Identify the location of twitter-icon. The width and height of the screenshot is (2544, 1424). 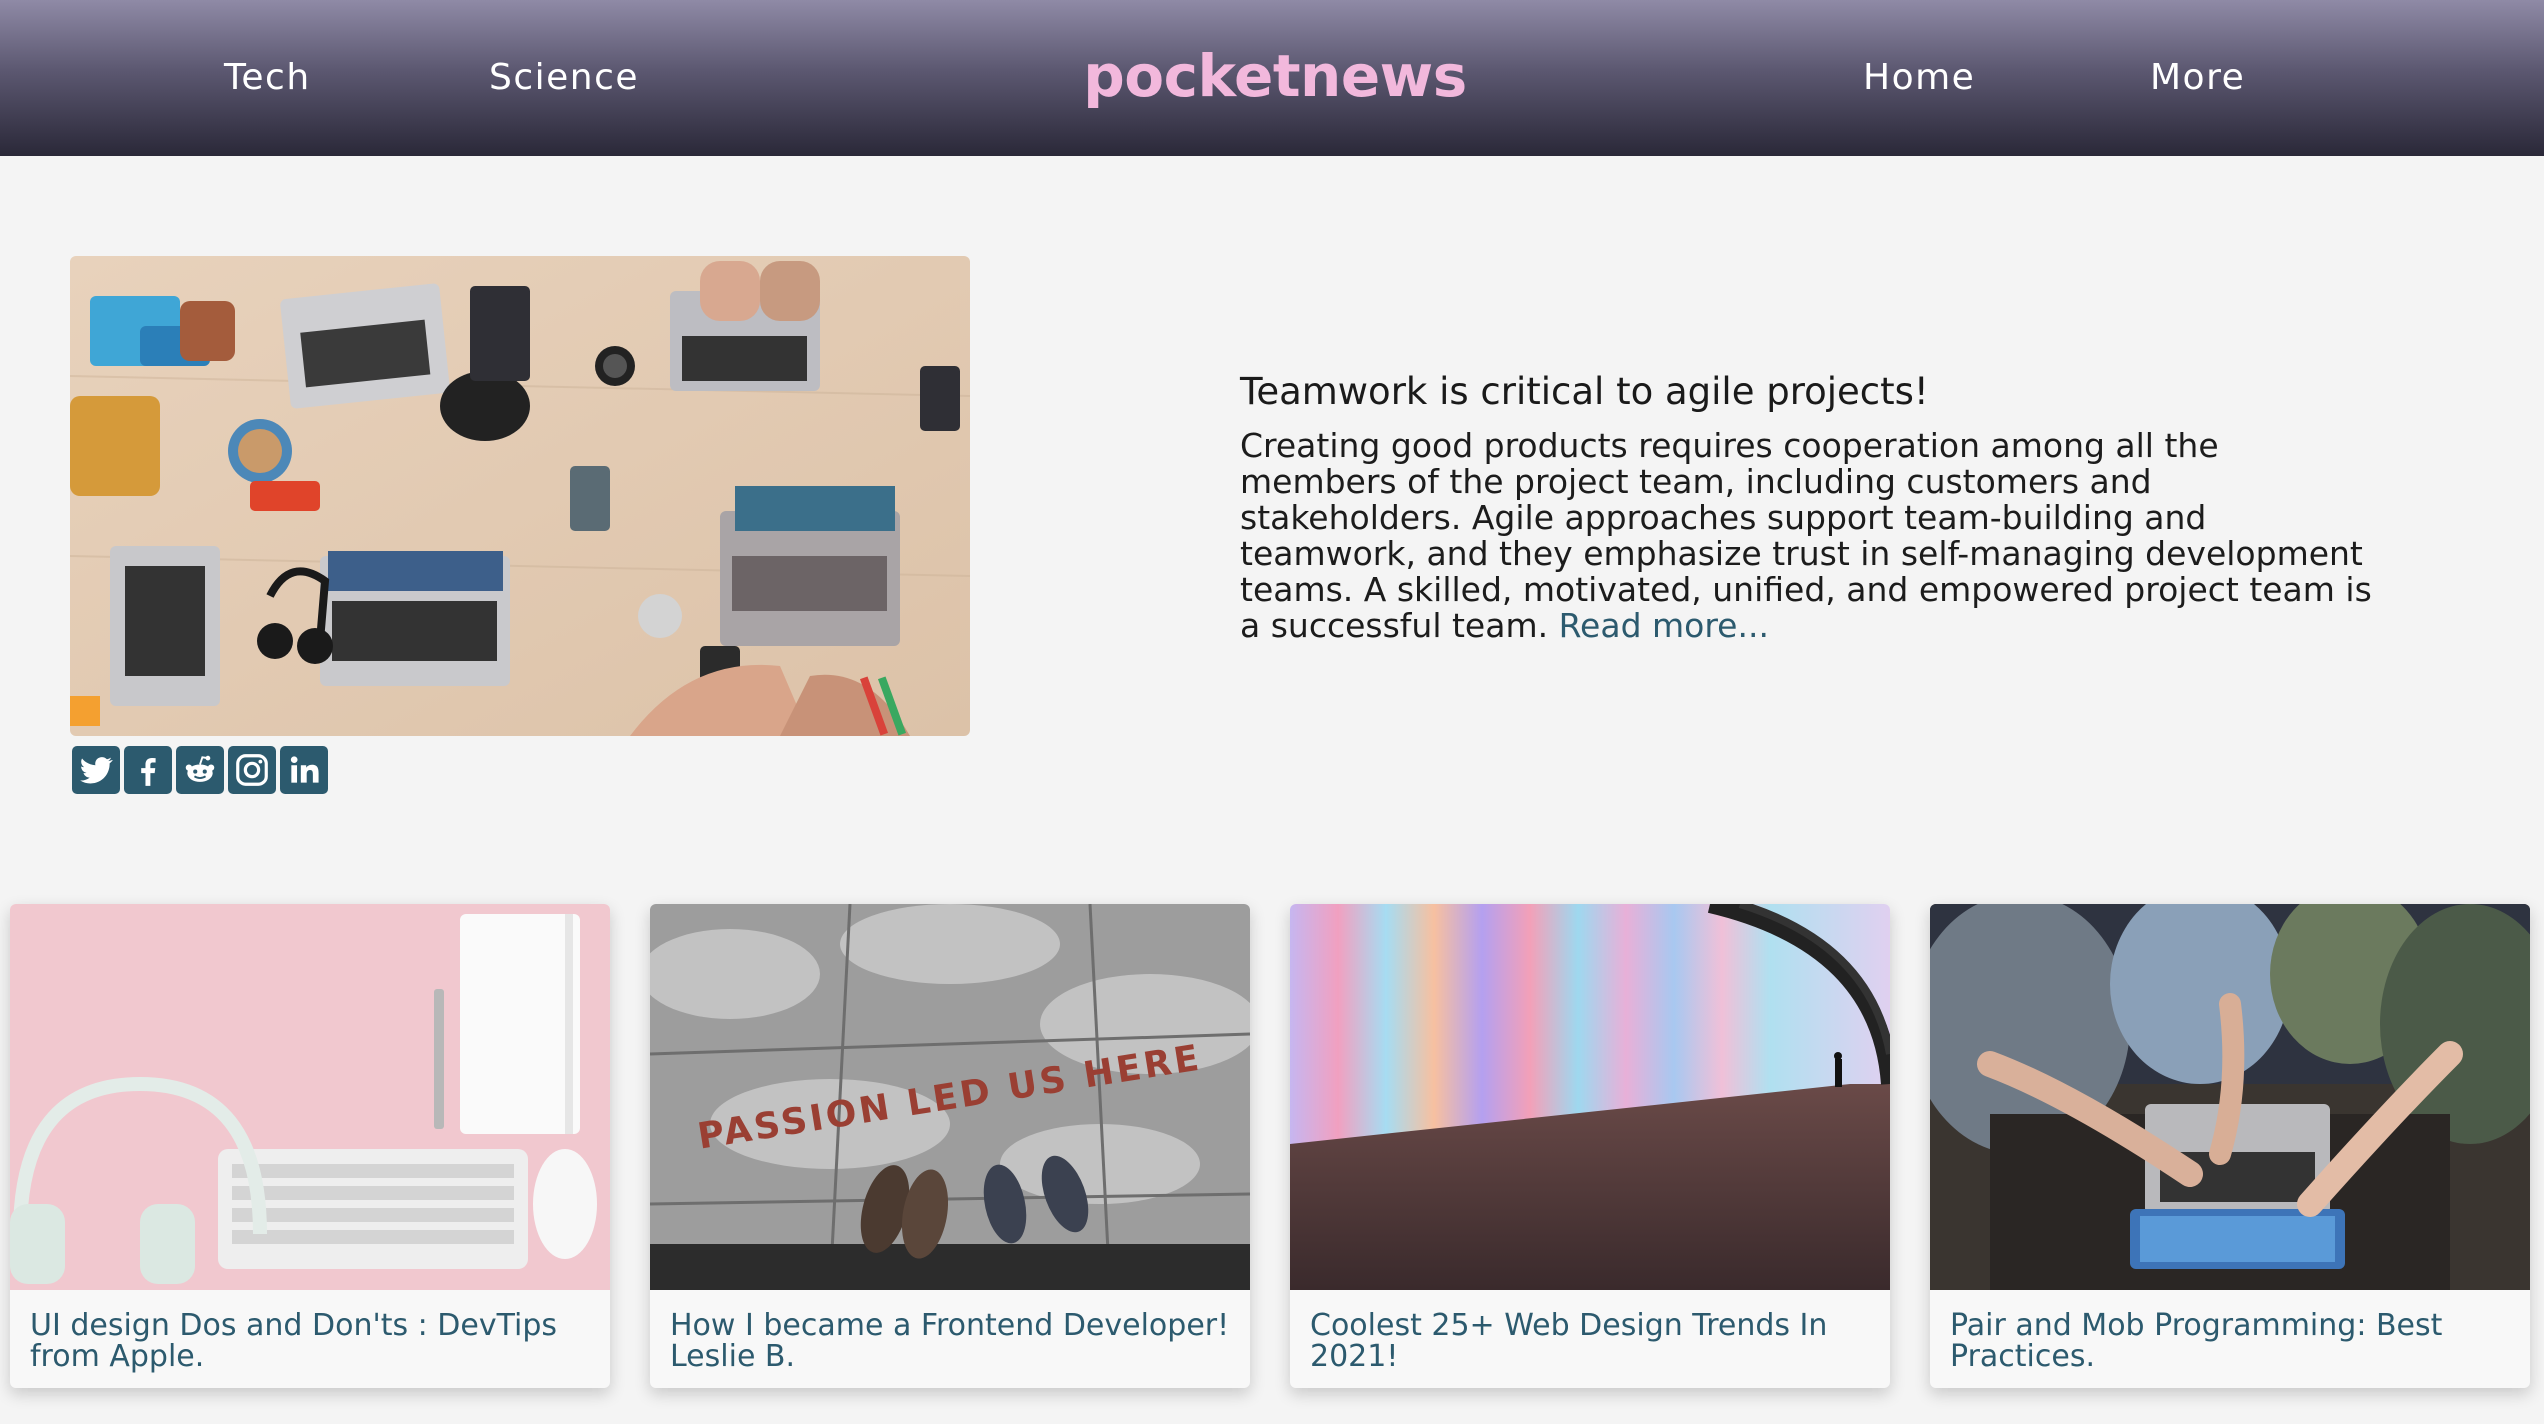
(96, 770).